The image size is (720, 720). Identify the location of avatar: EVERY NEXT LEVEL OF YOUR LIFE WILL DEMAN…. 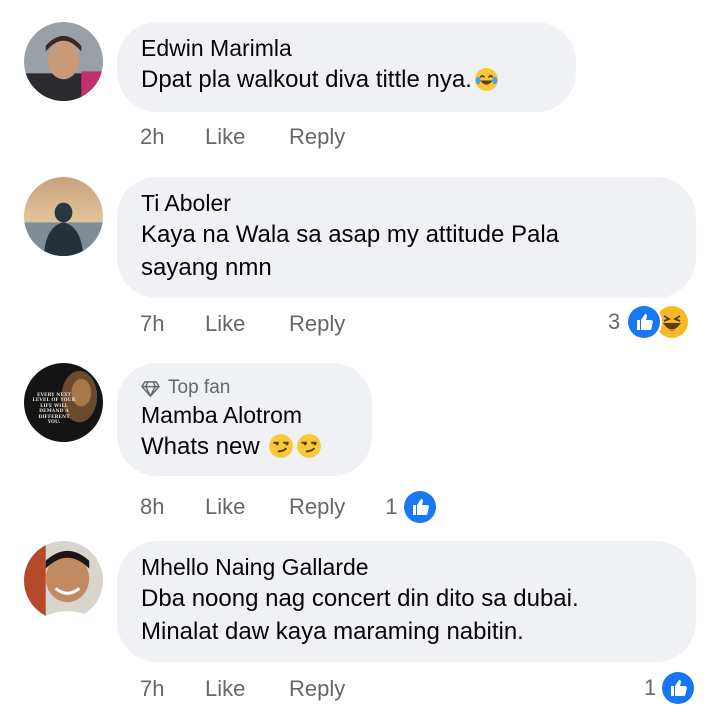
(63, 402).